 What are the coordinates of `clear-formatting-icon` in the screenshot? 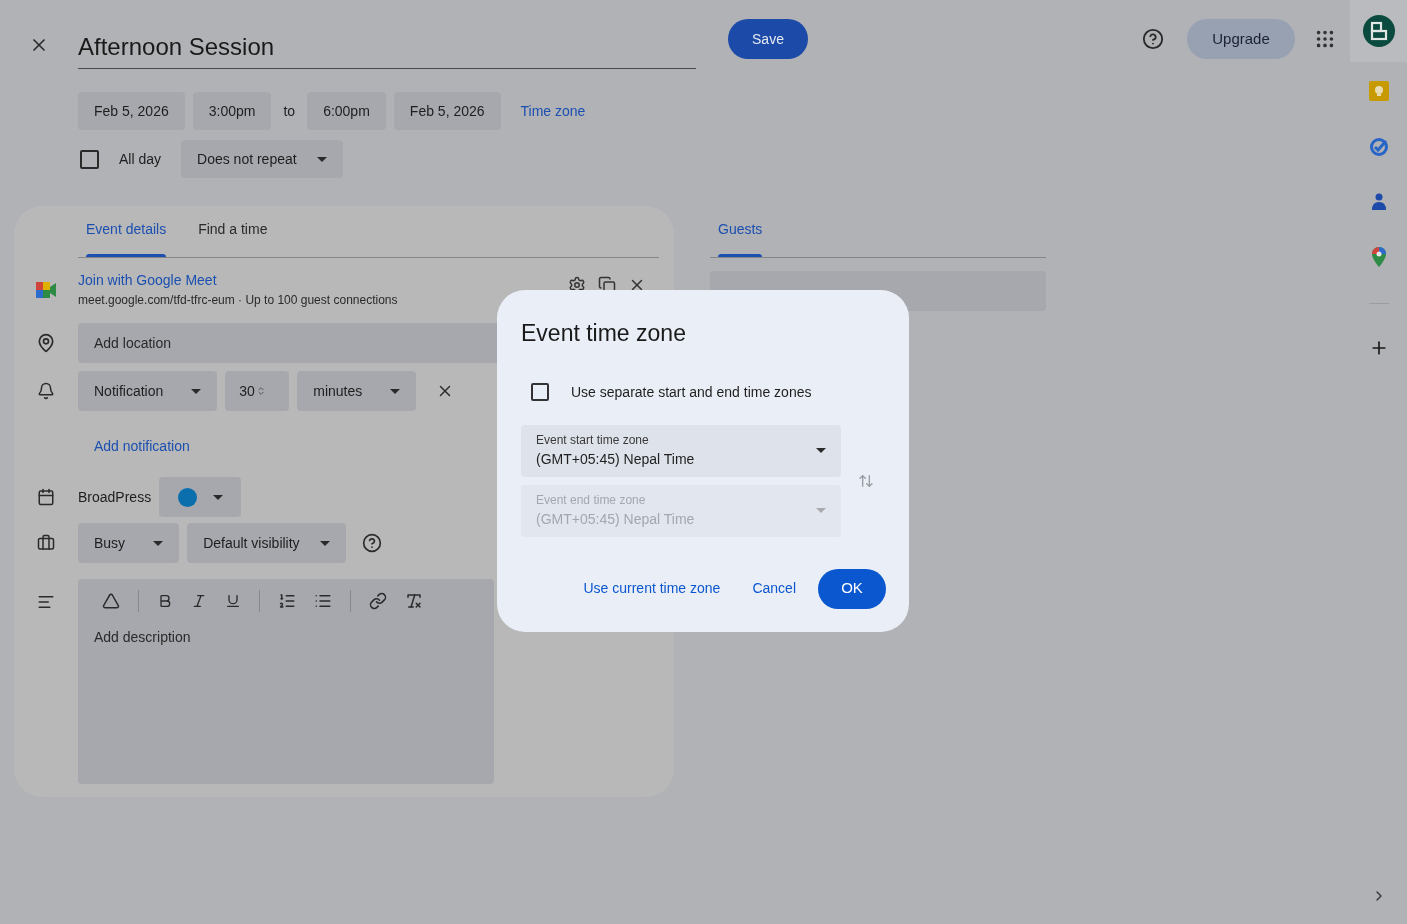 It's located at (414, 601).